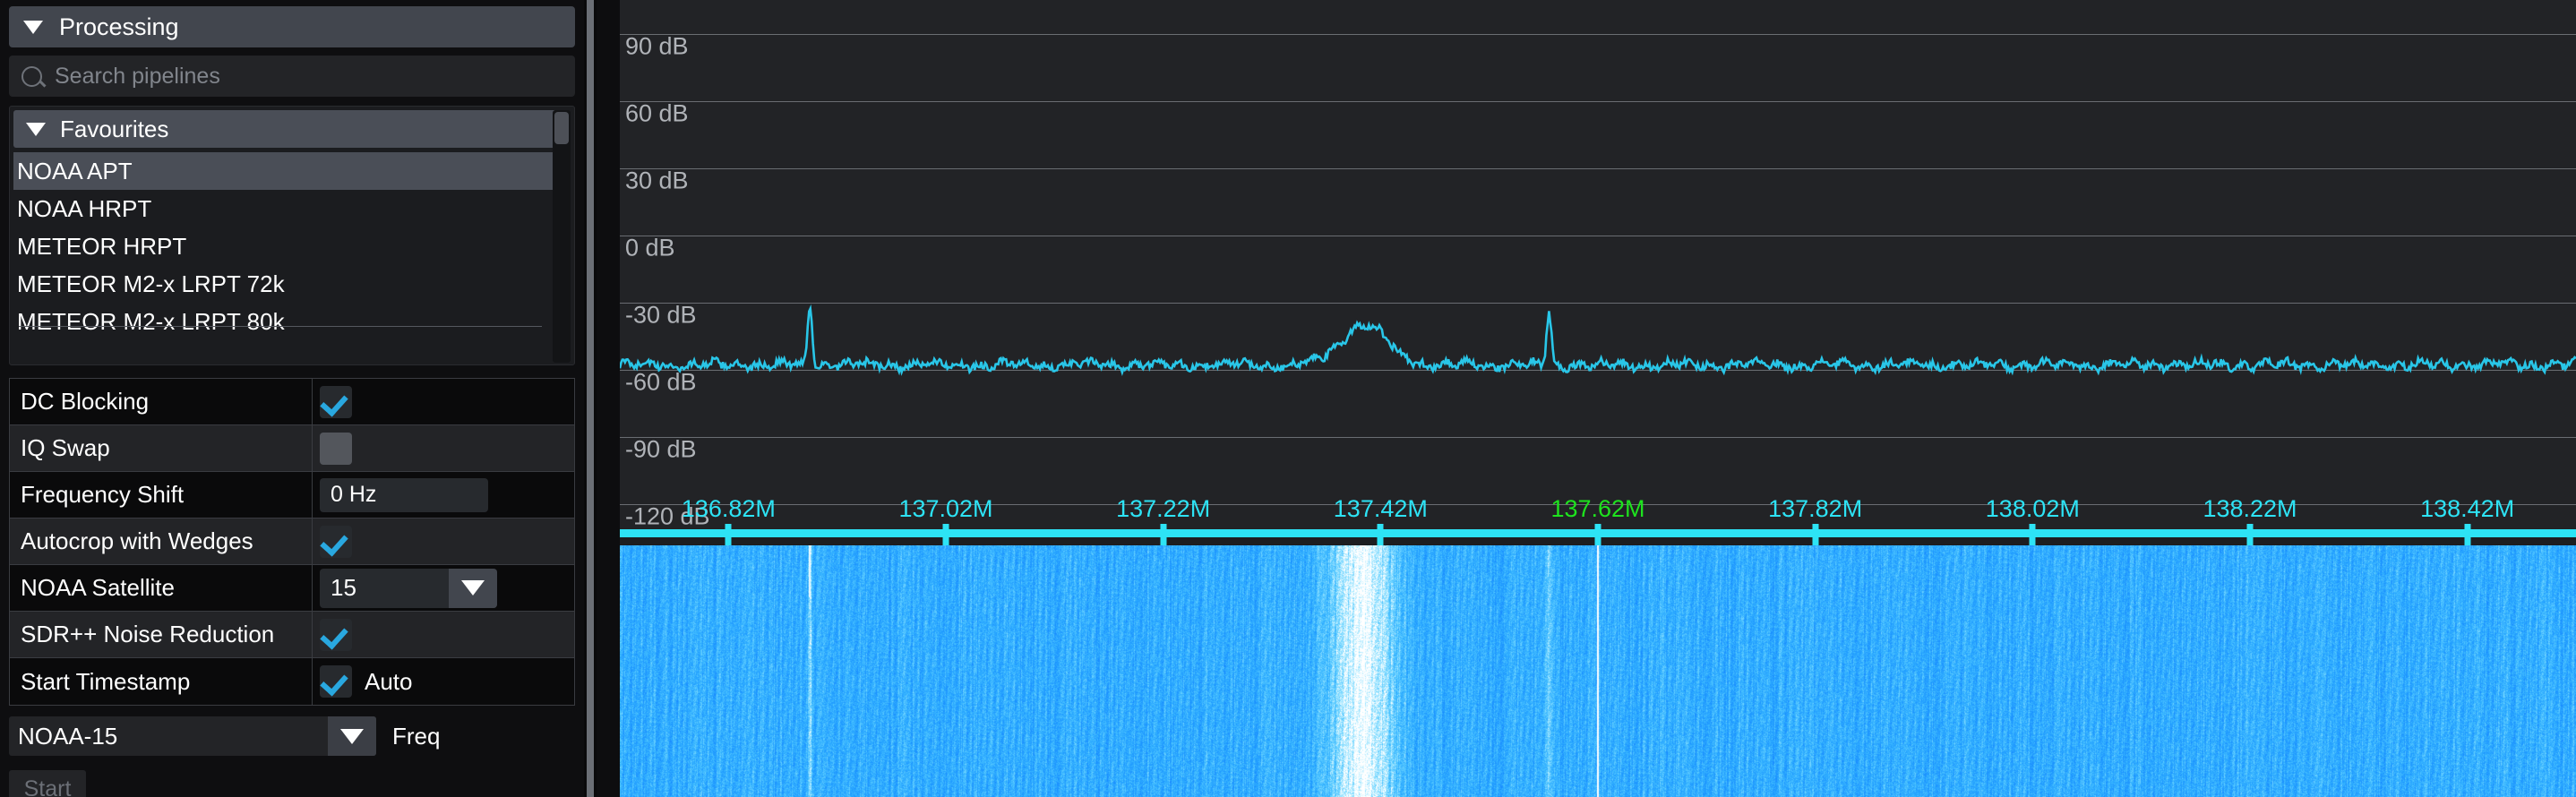 Image resolution: width=2576 pixels, height=797 pixels. I want to click on setting-label: Autocrop with Wedges, so click(161, 541).